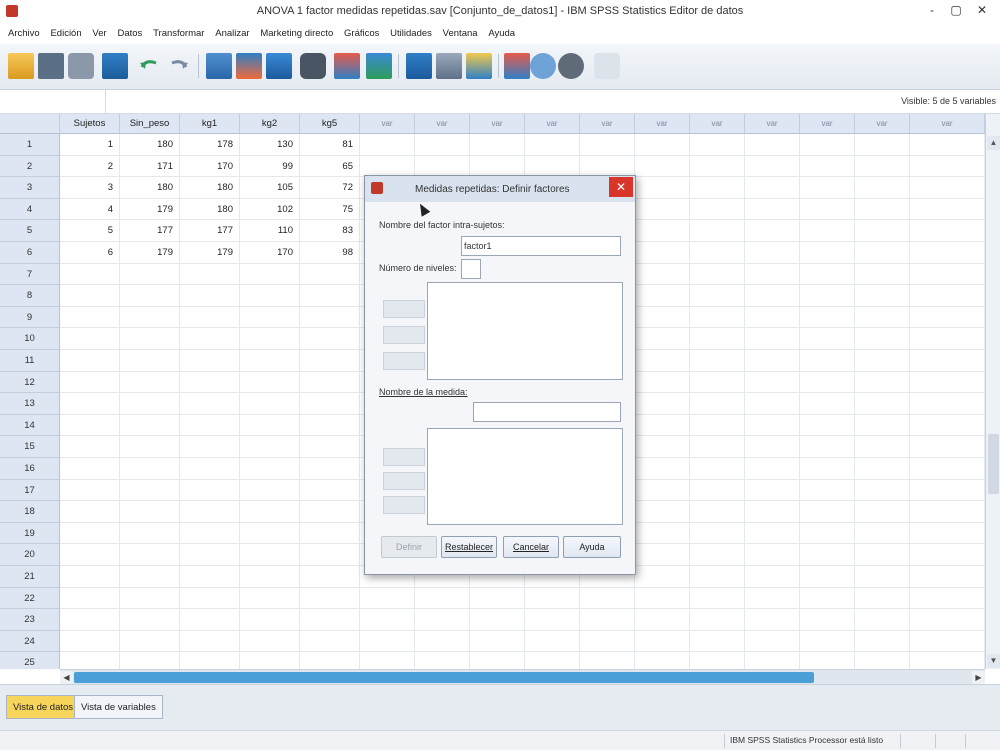  What do you see at coordinates (982, 11) in the screenshot?
I see `close-window-button: ✕` at bounding box center [982, 11].